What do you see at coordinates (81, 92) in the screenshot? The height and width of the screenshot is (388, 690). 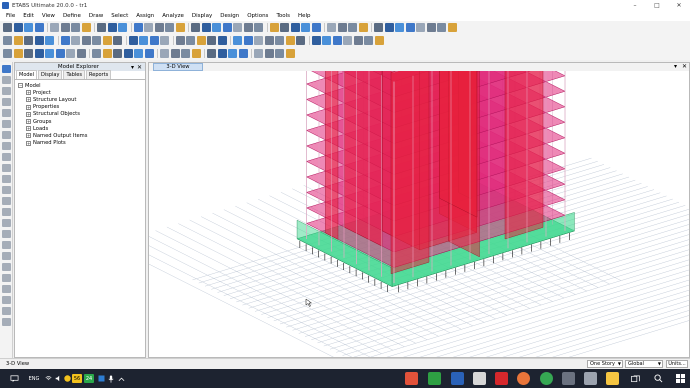 I see `tree-item-project: + Project` at bounding box center [81, 92].